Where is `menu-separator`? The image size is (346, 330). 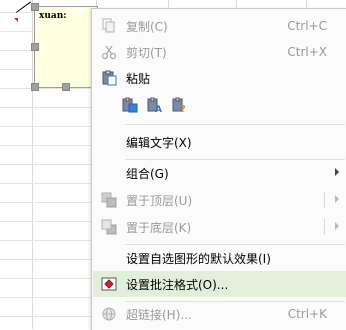 menu-separator is located at coordinates (235, 124).